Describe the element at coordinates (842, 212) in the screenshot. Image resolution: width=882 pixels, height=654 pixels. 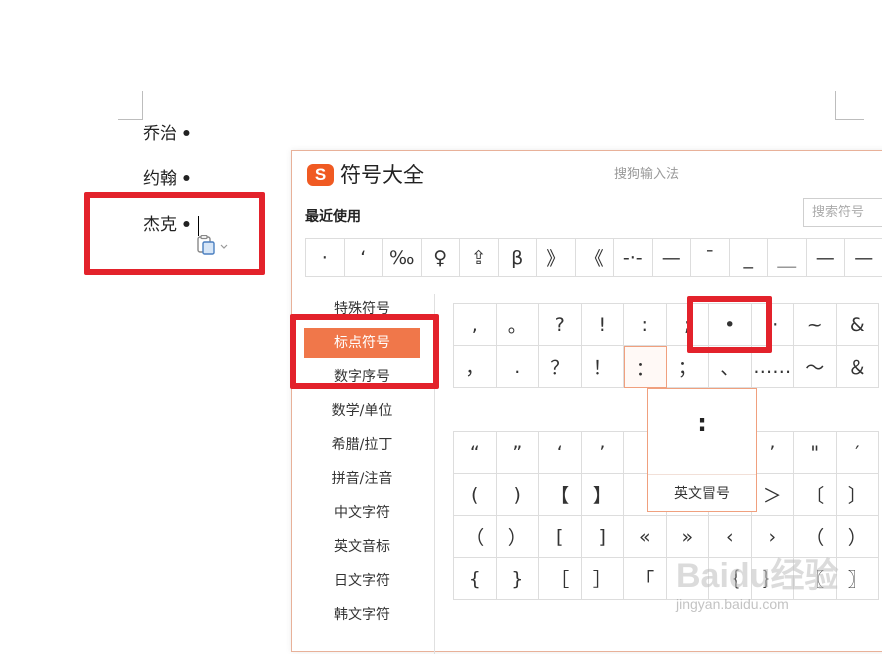
I see `symbol-search-input: 搜索符号` at that location.